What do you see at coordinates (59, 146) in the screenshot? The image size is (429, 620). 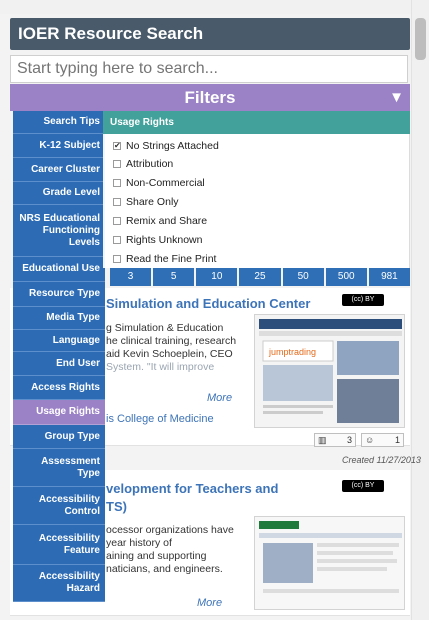 I see `filter-tab-k12-subject: K-12 Subject` at bounding box center [59, 146].